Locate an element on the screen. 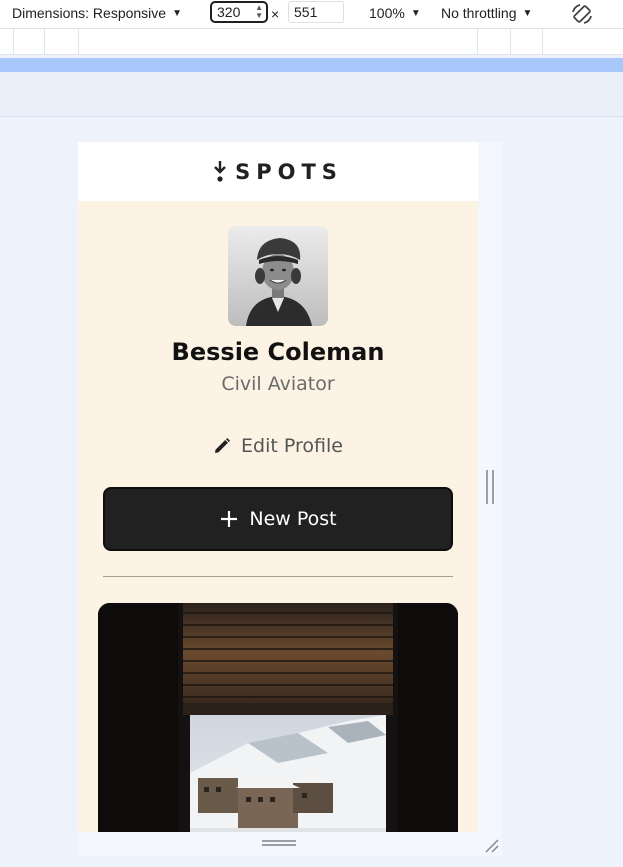  edit-profile-button: Edit Profile is located at coordinates (278, 446).